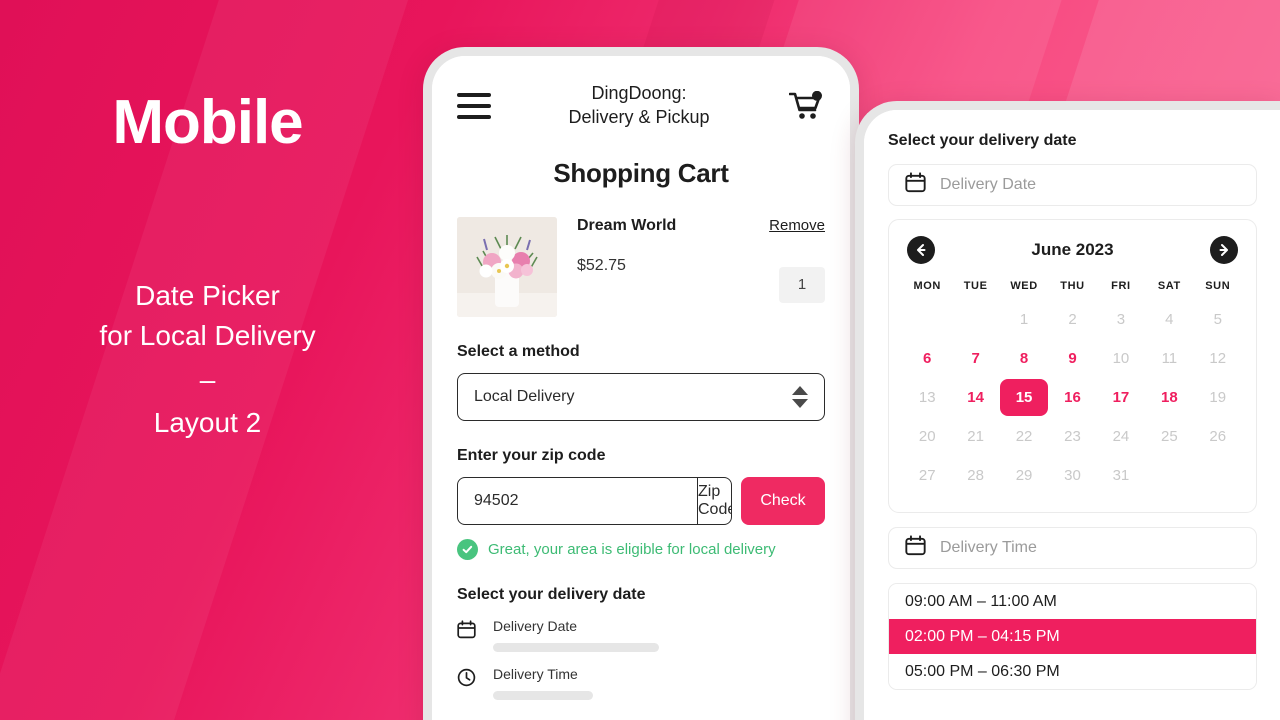 The image size is (1280, 720). I want to click on calendar-day-available: 17, so click(1121, 397).